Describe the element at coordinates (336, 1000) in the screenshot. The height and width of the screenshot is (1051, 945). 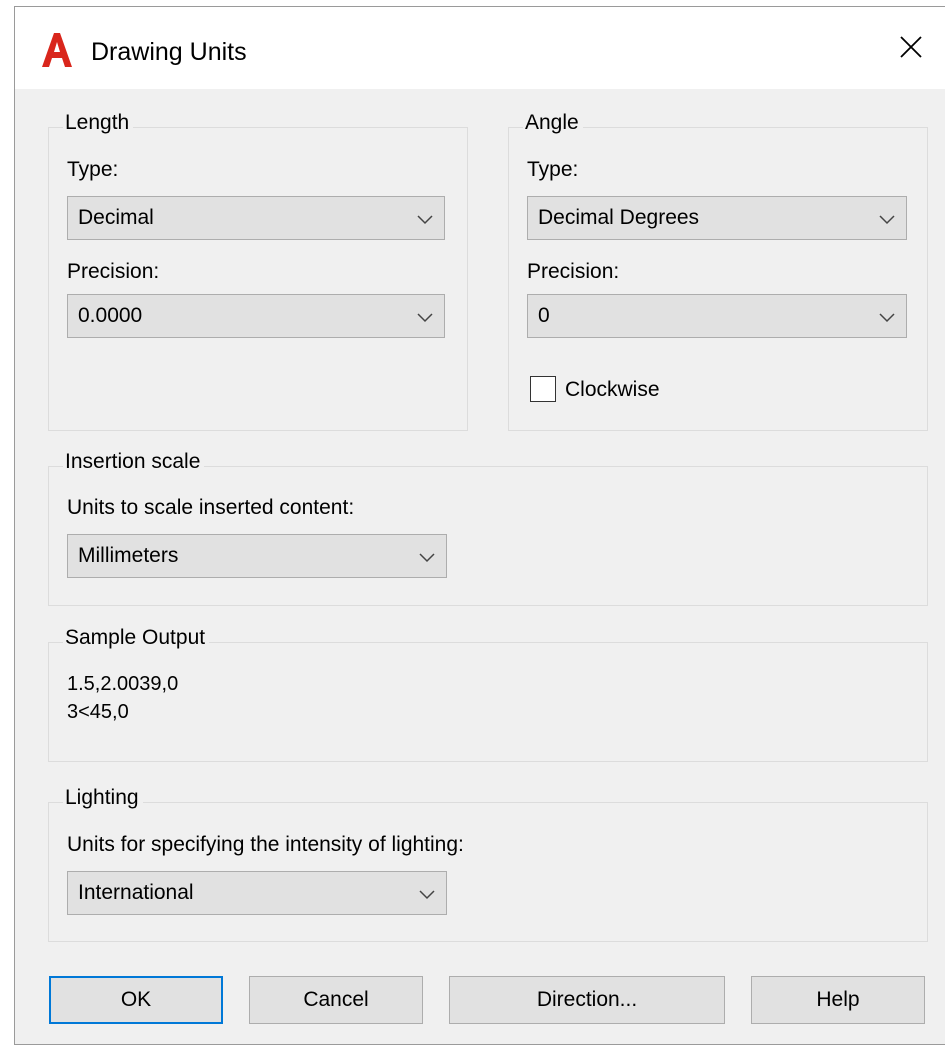
I see `cancel-button: Cancel` at that location.